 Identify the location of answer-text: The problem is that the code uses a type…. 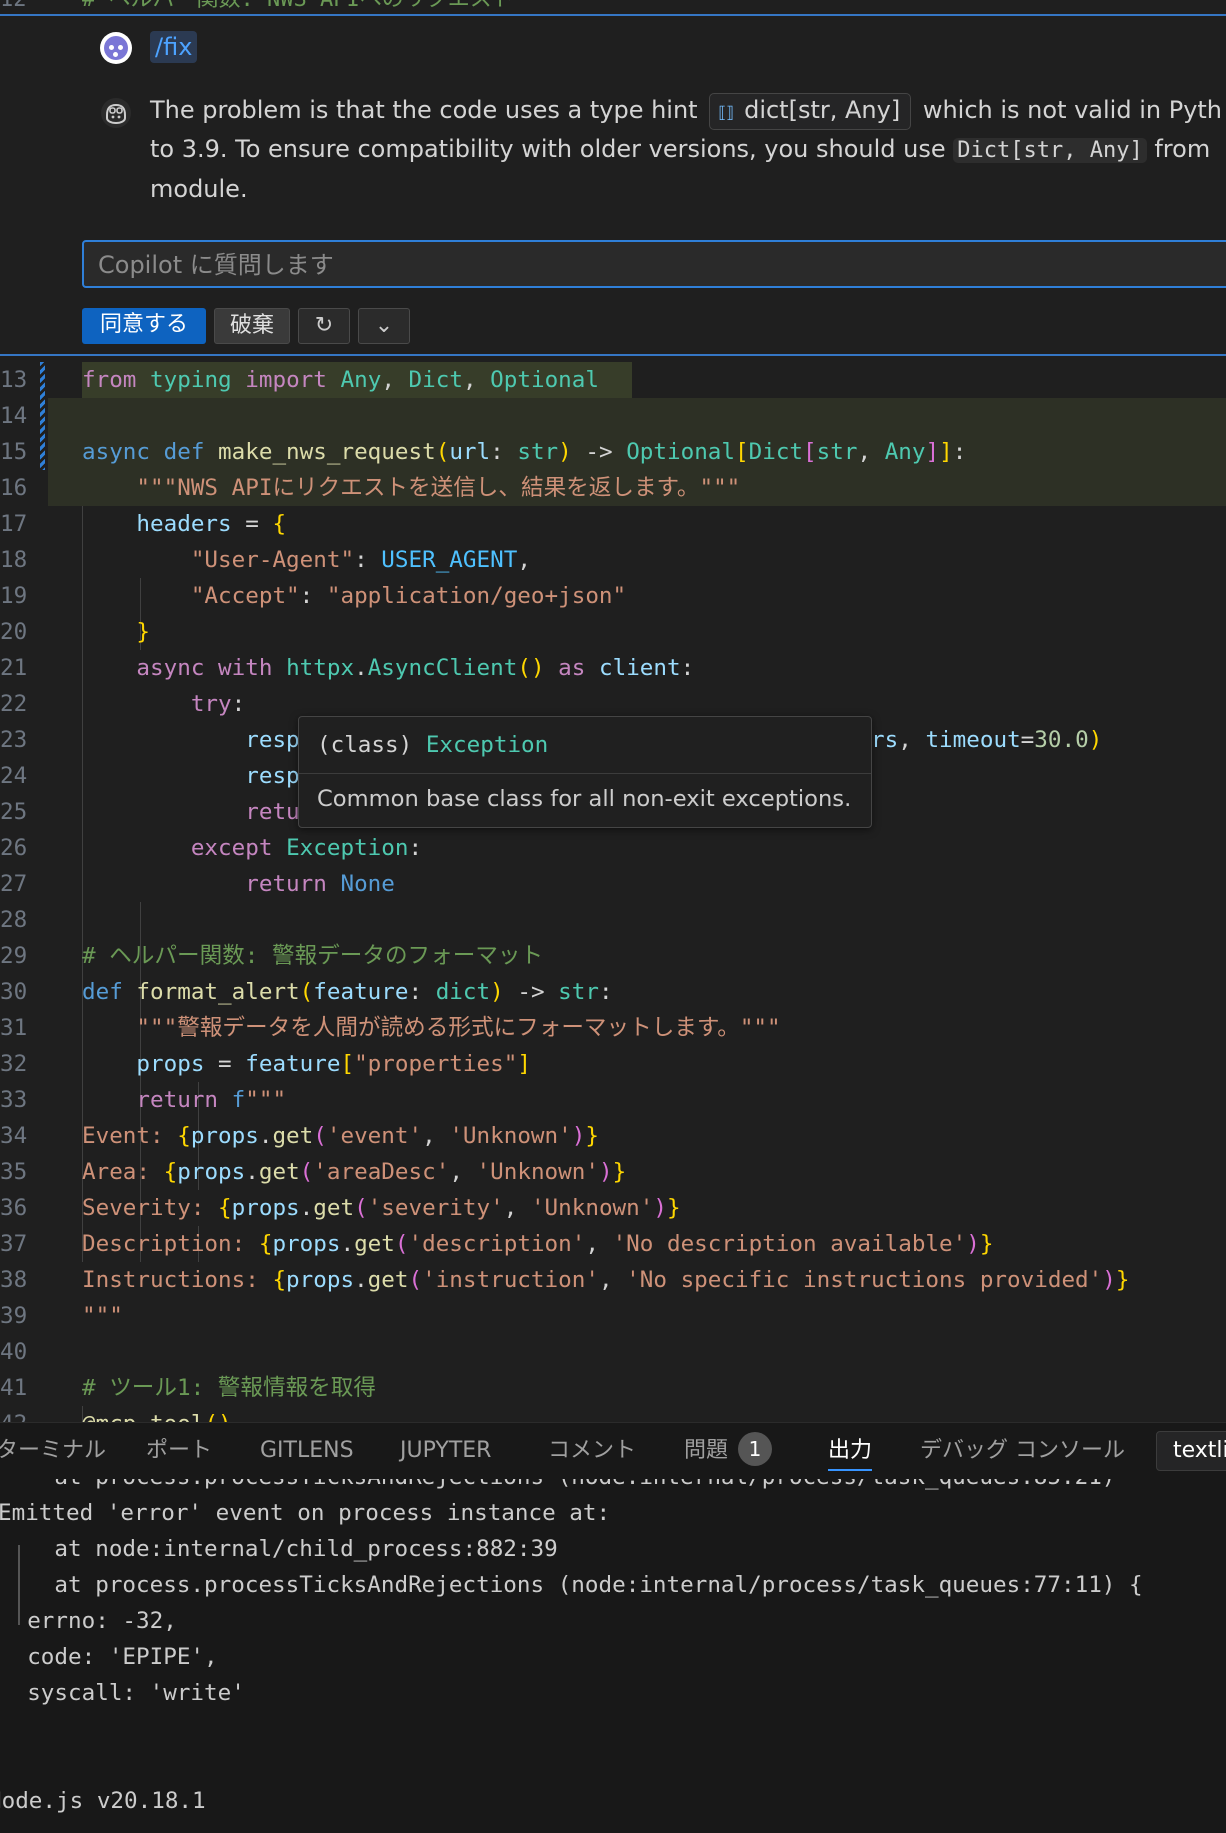
(424, 110).